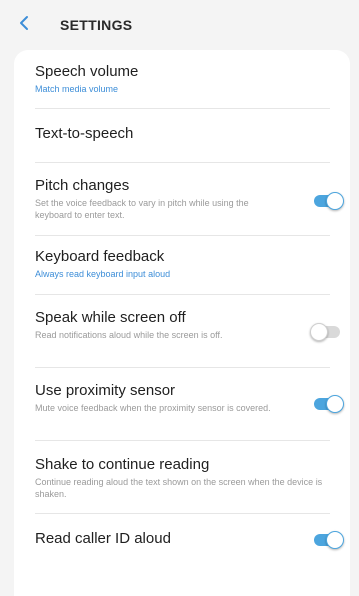  What do you see at coordinates (182, 79) in the screenshot?
I see `setting-speech-volume: Speech volume Match media volume` at bounding box center [182, 79].